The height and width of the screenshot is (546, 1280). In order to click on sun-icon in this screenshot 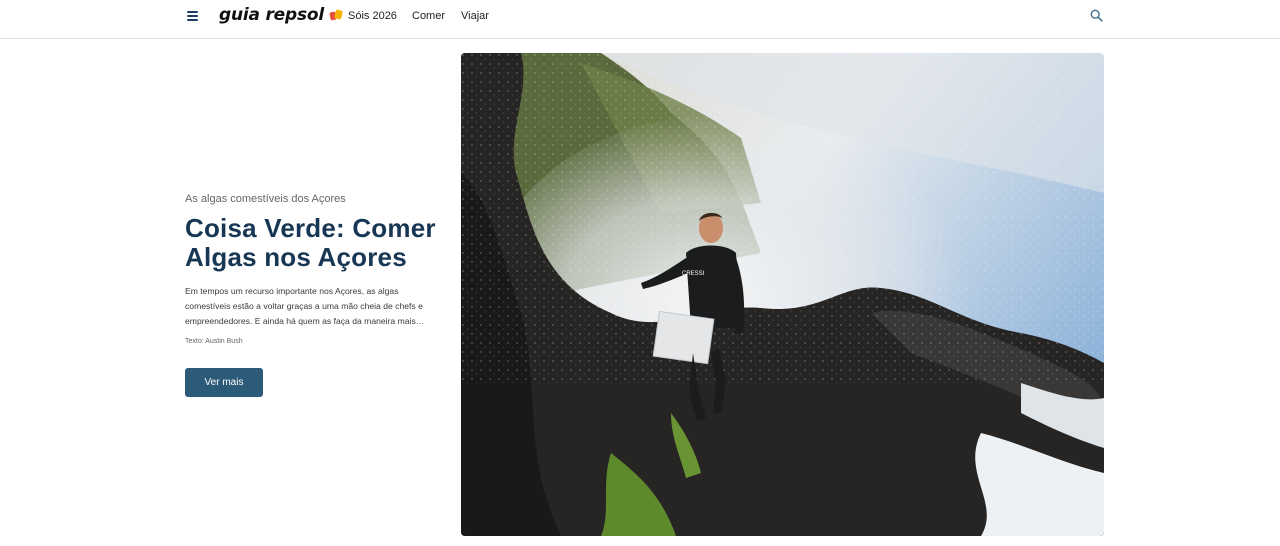, I will do `click(336, 15)`.